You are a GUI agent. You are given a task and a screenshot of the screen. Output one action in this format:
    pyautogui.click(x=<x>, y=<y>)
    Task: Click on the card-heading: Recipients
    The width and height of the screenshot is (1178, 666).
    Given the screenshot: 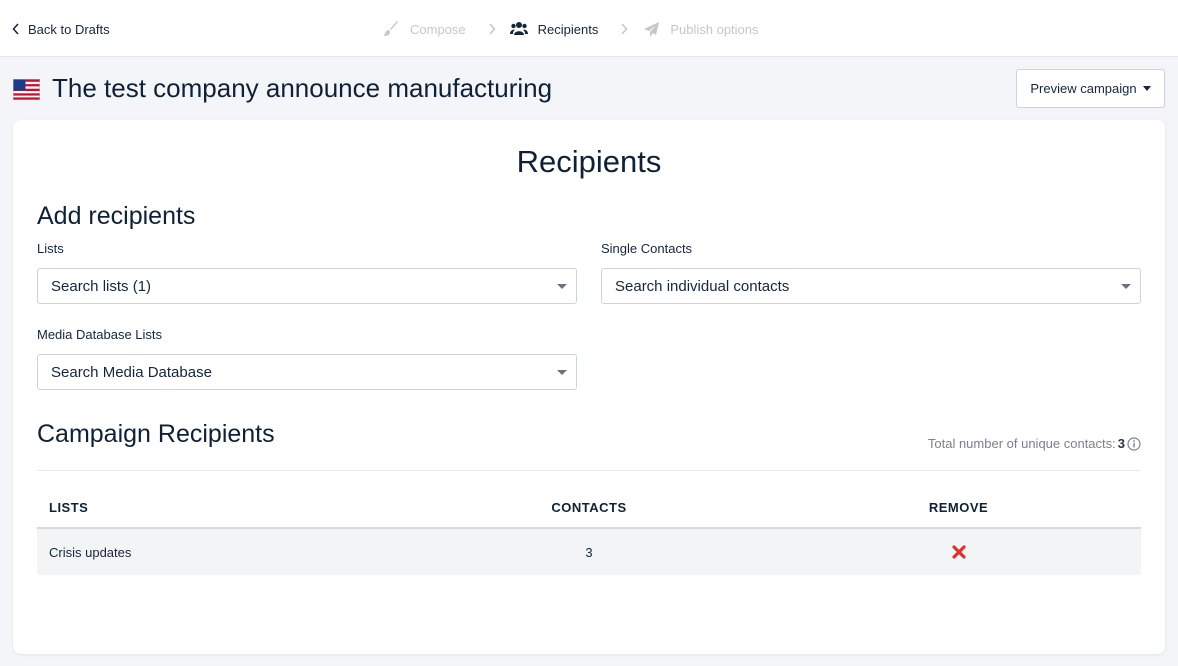 What is the action you would take?
    pyautogui.click(x=589, y=161)
    